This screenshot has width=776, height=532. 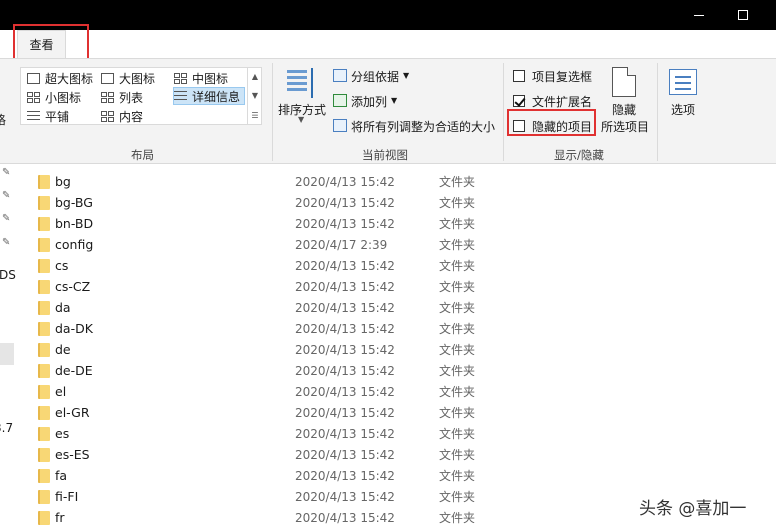 What do you see at coordinates (73, 286) in the screenshot?
I see `file-name: cs-CZ` at bounding box center [73, 286].